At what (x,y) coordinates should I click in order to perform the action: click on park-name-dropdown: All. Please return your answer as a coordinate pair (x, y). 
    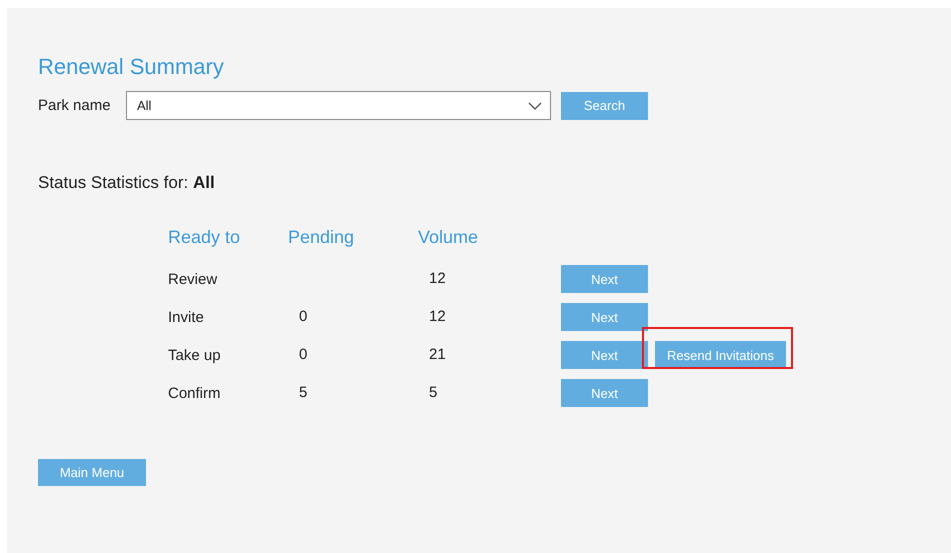
    Looking at the image, I should click on (338, 105).